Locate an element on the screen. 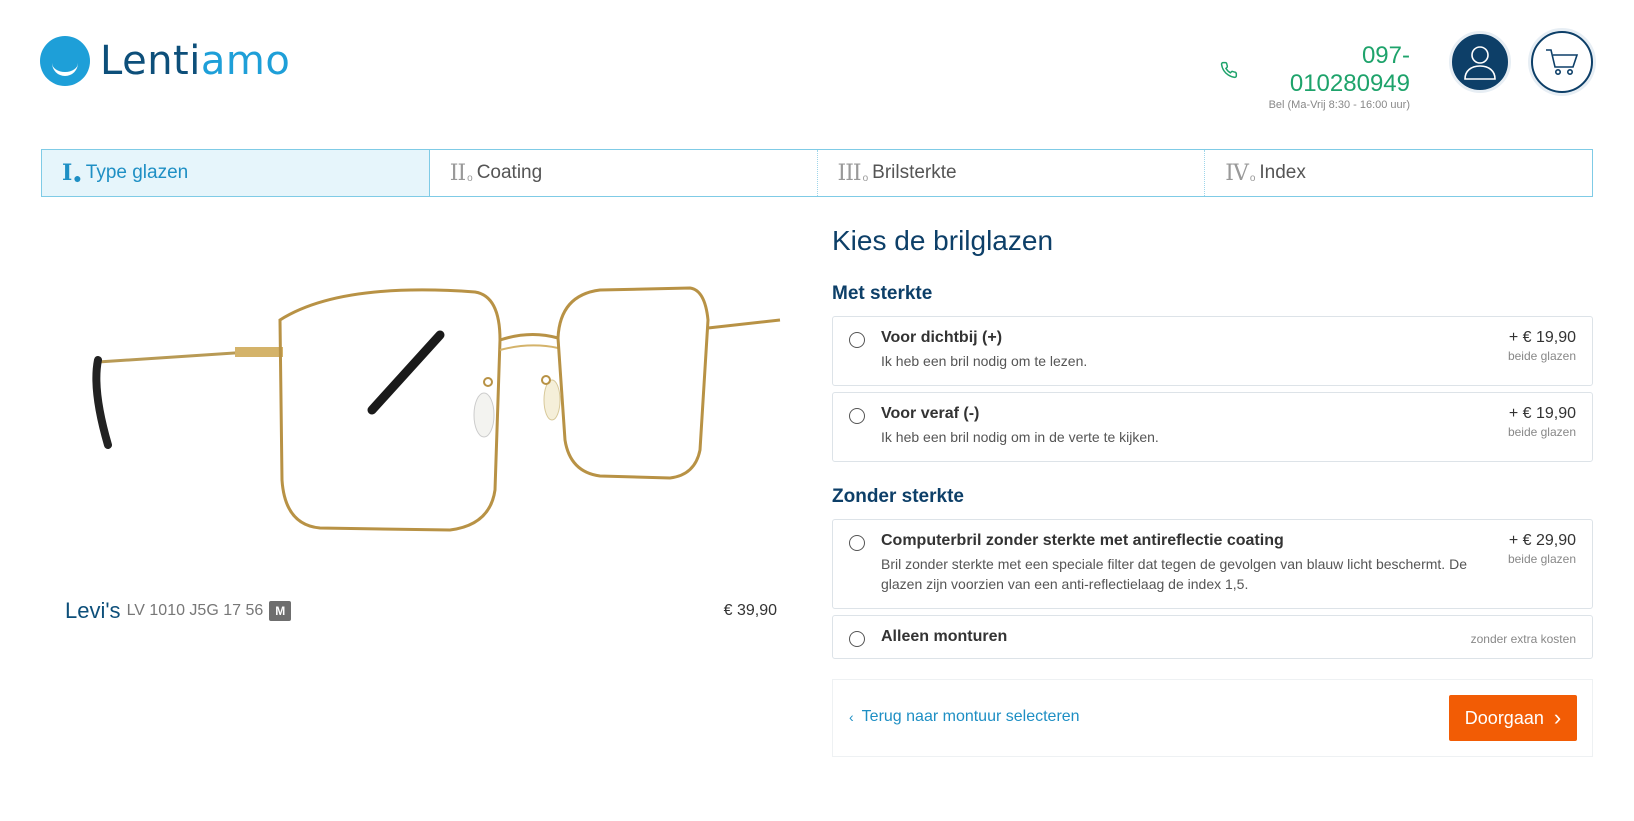  product-model: LV 1010 J5G 17 56 is located at coordinates (195, 610).